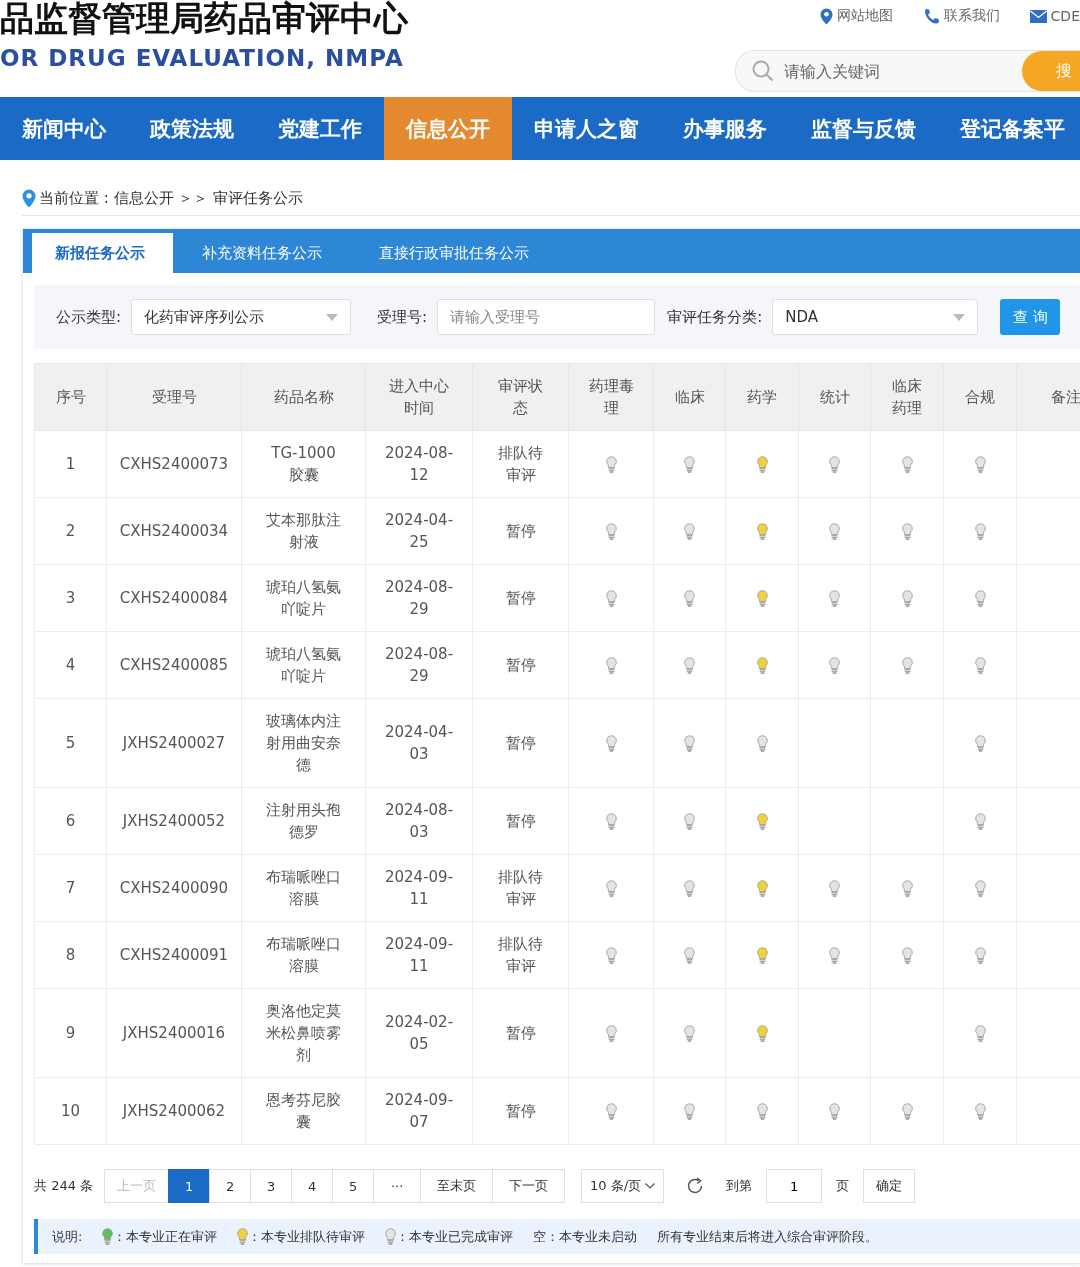  I want to click on phone-icon, so click(931, 16).